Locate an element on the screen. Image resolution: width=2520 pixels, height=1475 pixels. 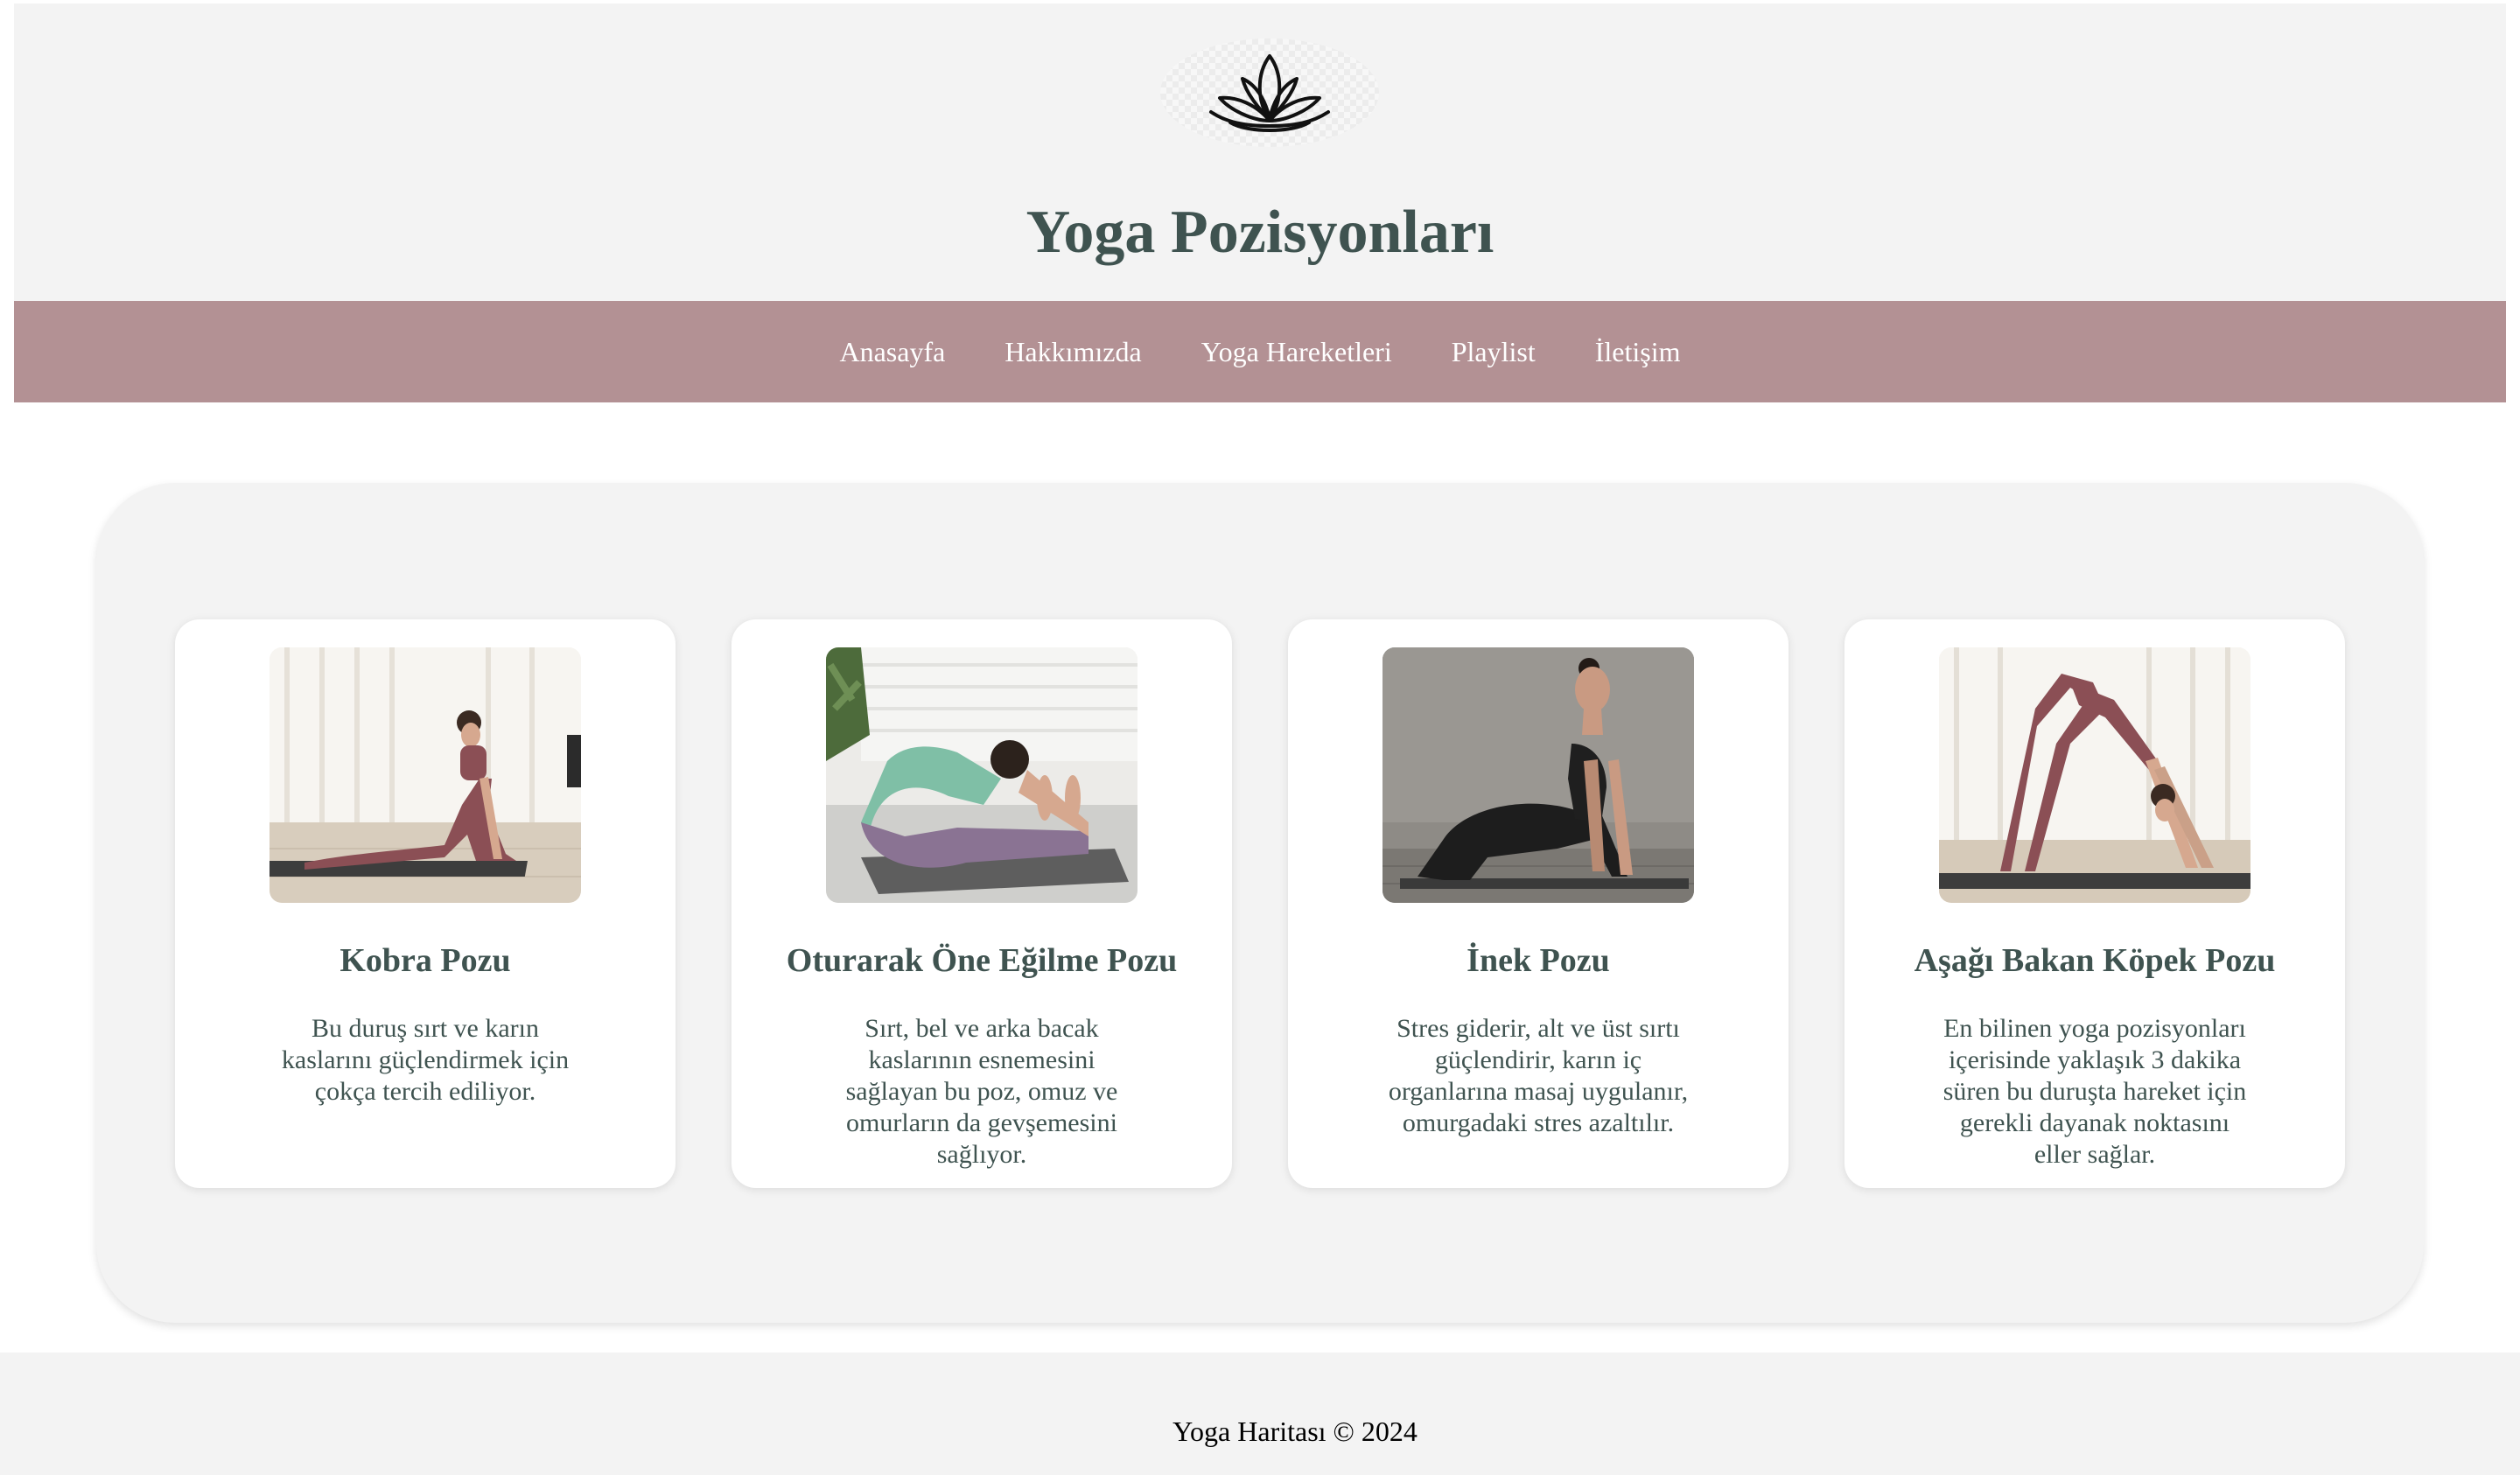
nav-item-hakkimizda: Hakkımızda is located at coordinates (1072, 351).